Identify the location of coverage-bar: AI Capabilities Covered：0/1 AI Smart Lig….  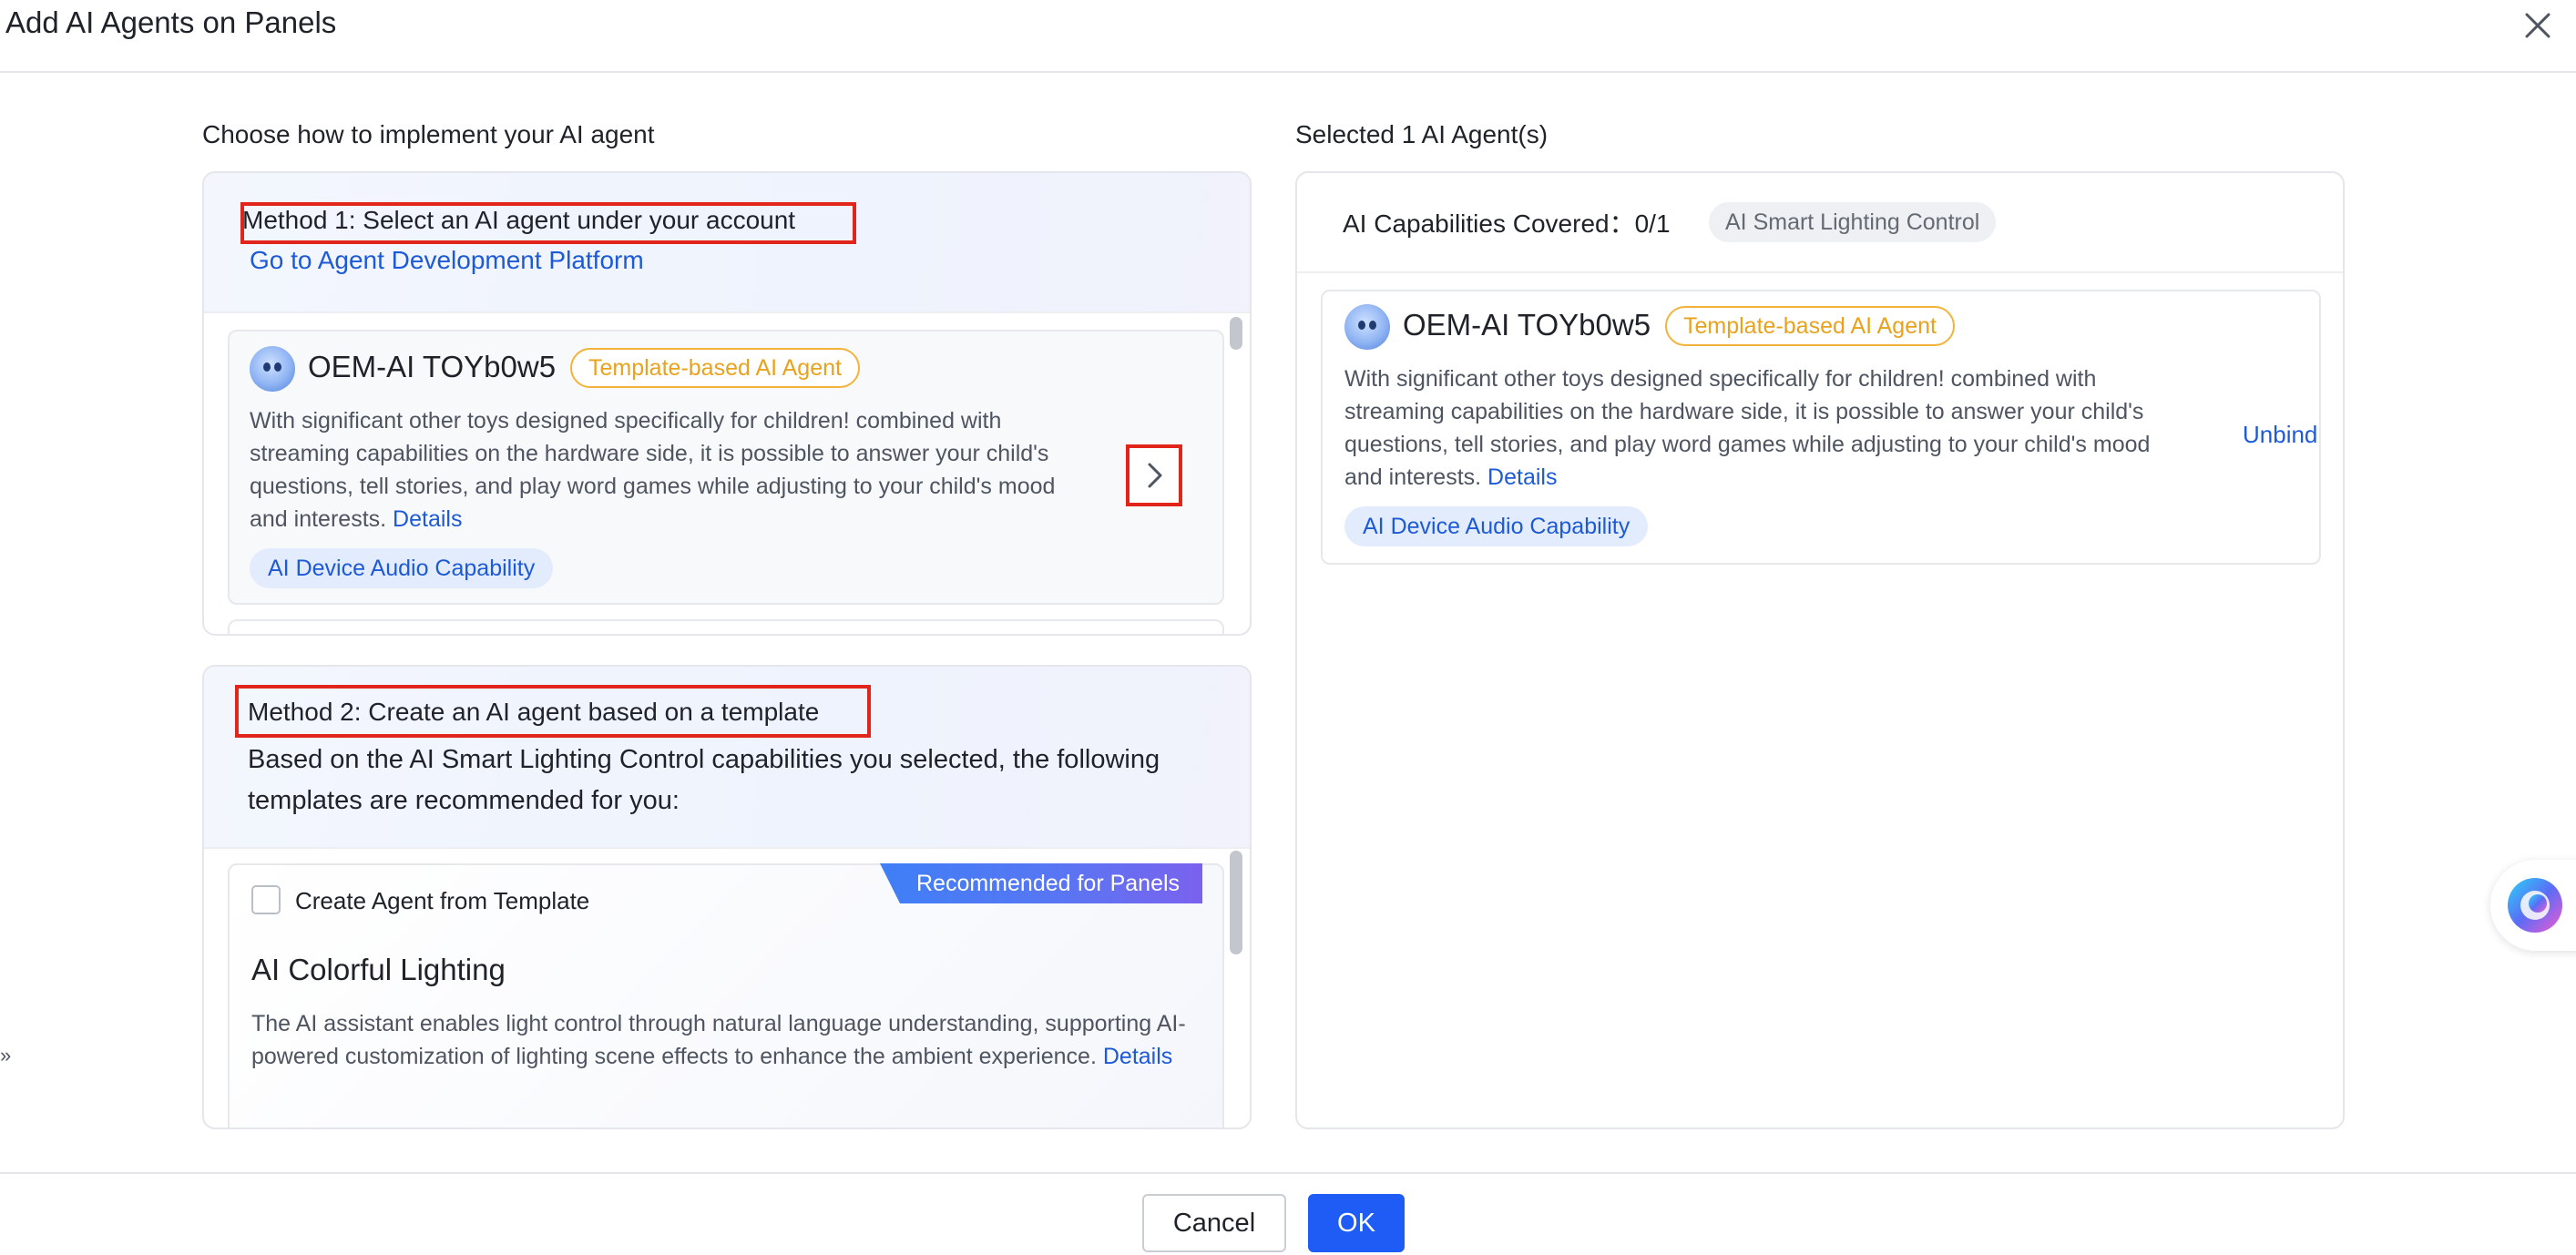
(1820, 223).